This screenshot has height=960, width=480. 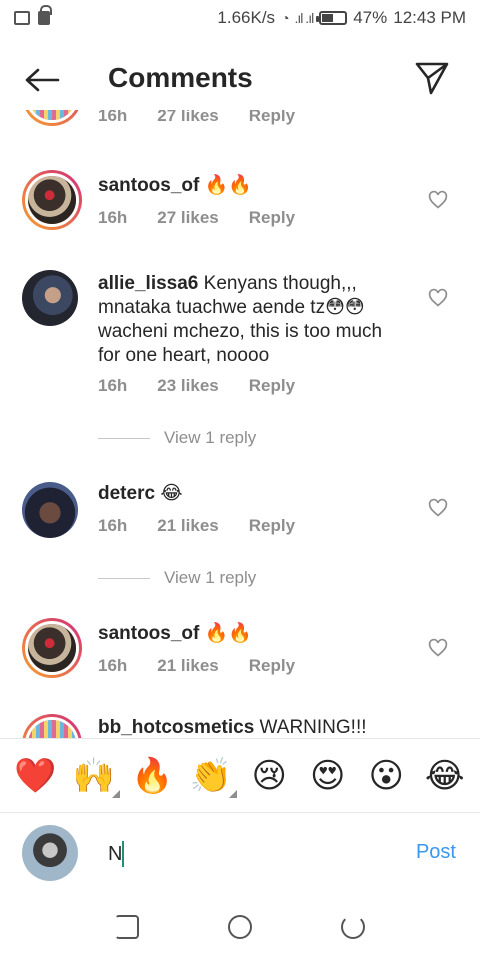 I want to click on comment-composer: Post, so click(x=240, y=853).